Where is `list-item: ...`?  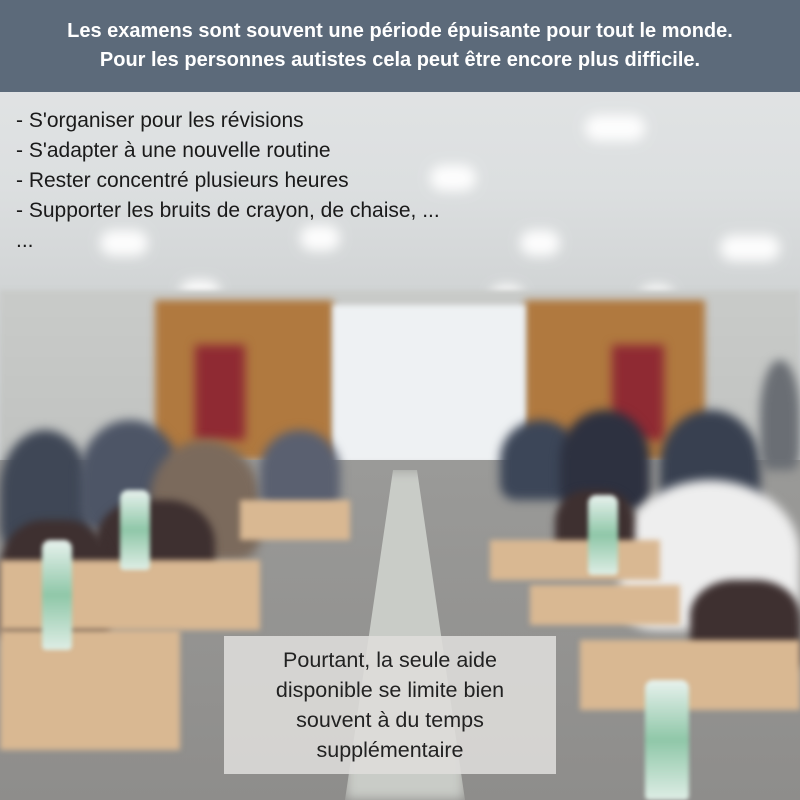
list-item: ... is located at coordinates (25, 240).